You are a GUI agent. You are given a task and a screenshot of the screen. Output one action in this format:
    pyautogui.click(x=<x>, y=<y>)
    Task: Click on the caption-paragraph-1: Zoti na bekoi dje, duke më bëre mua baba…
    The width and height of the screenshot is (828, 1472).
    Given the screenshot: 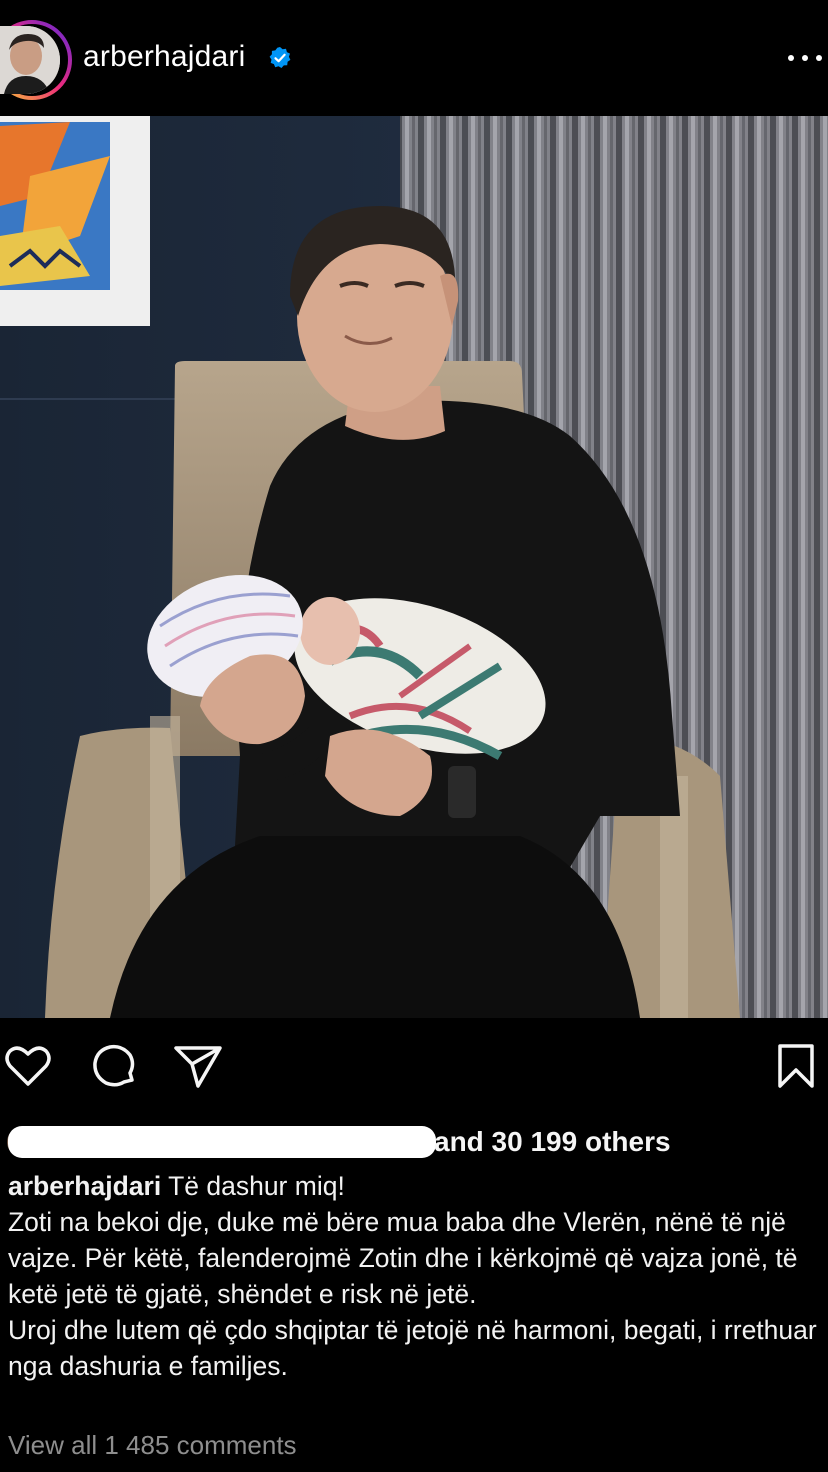 What is the action you would take?
    pyautogui.click(x=403, y=1258)
    